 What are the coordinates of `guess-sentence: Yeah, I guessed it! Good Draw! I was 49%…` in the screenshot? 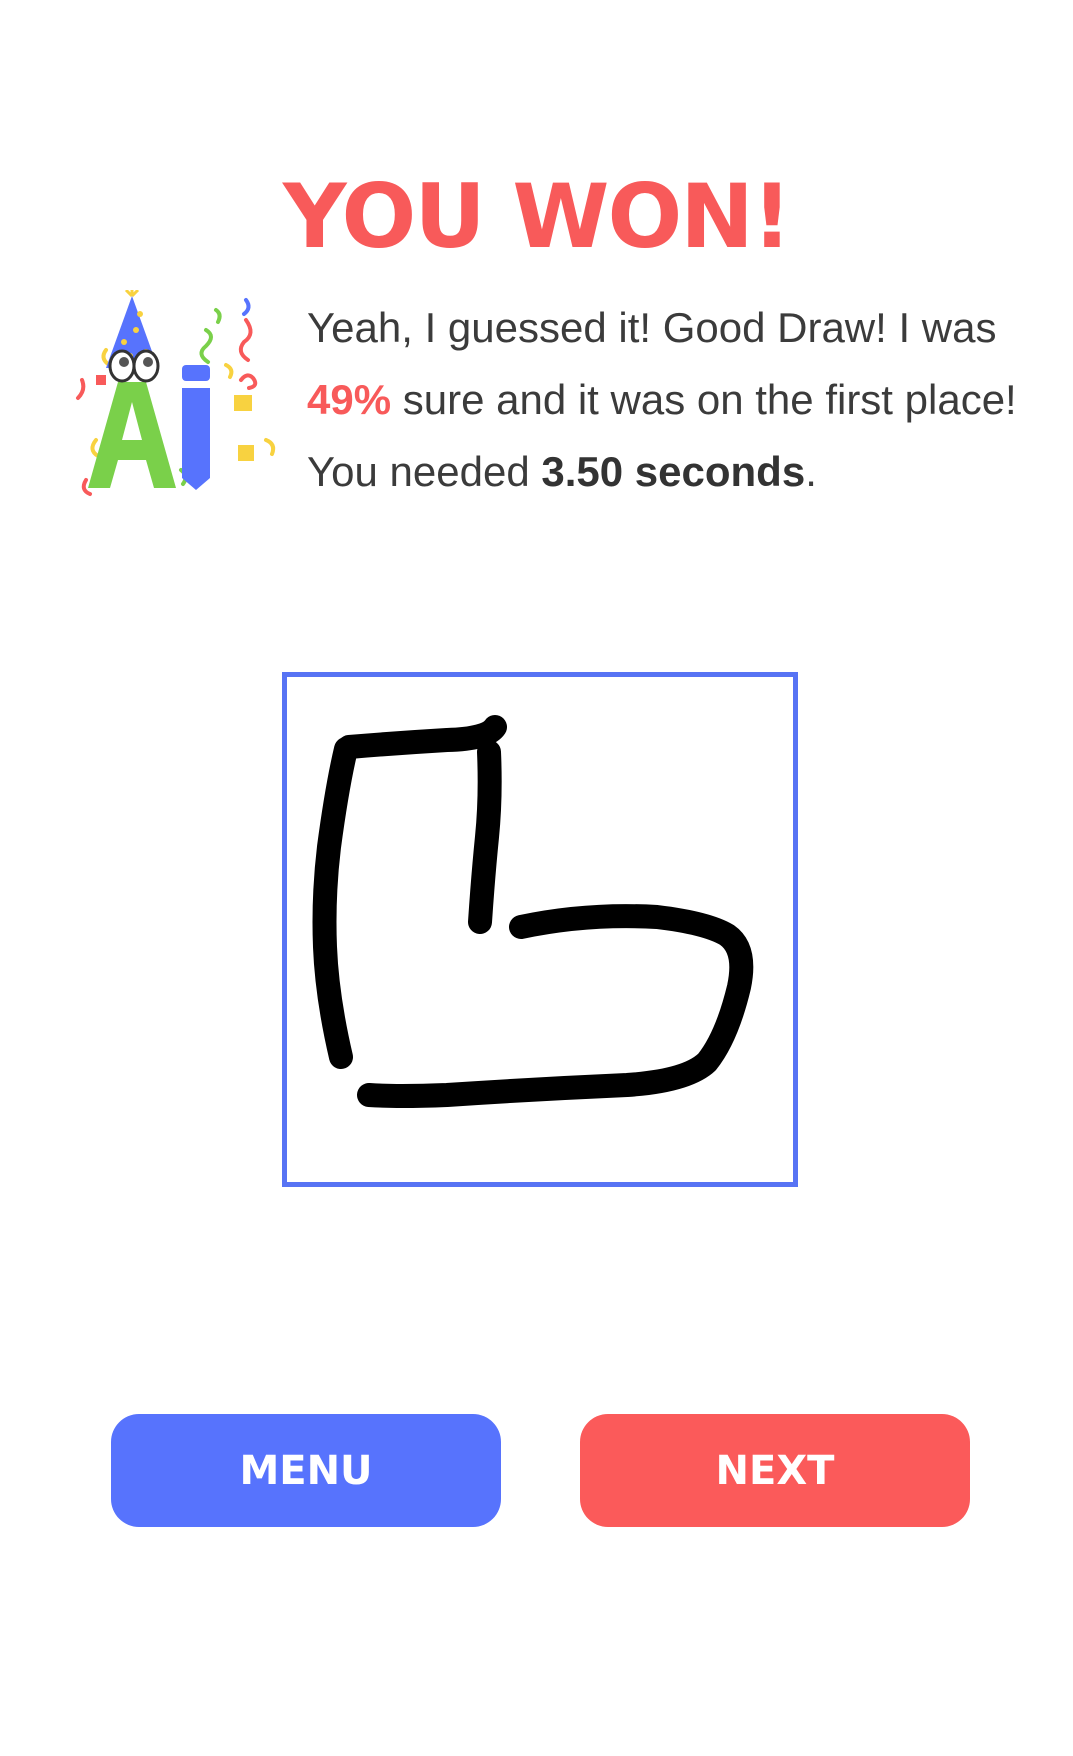 It's located at (667, 364).